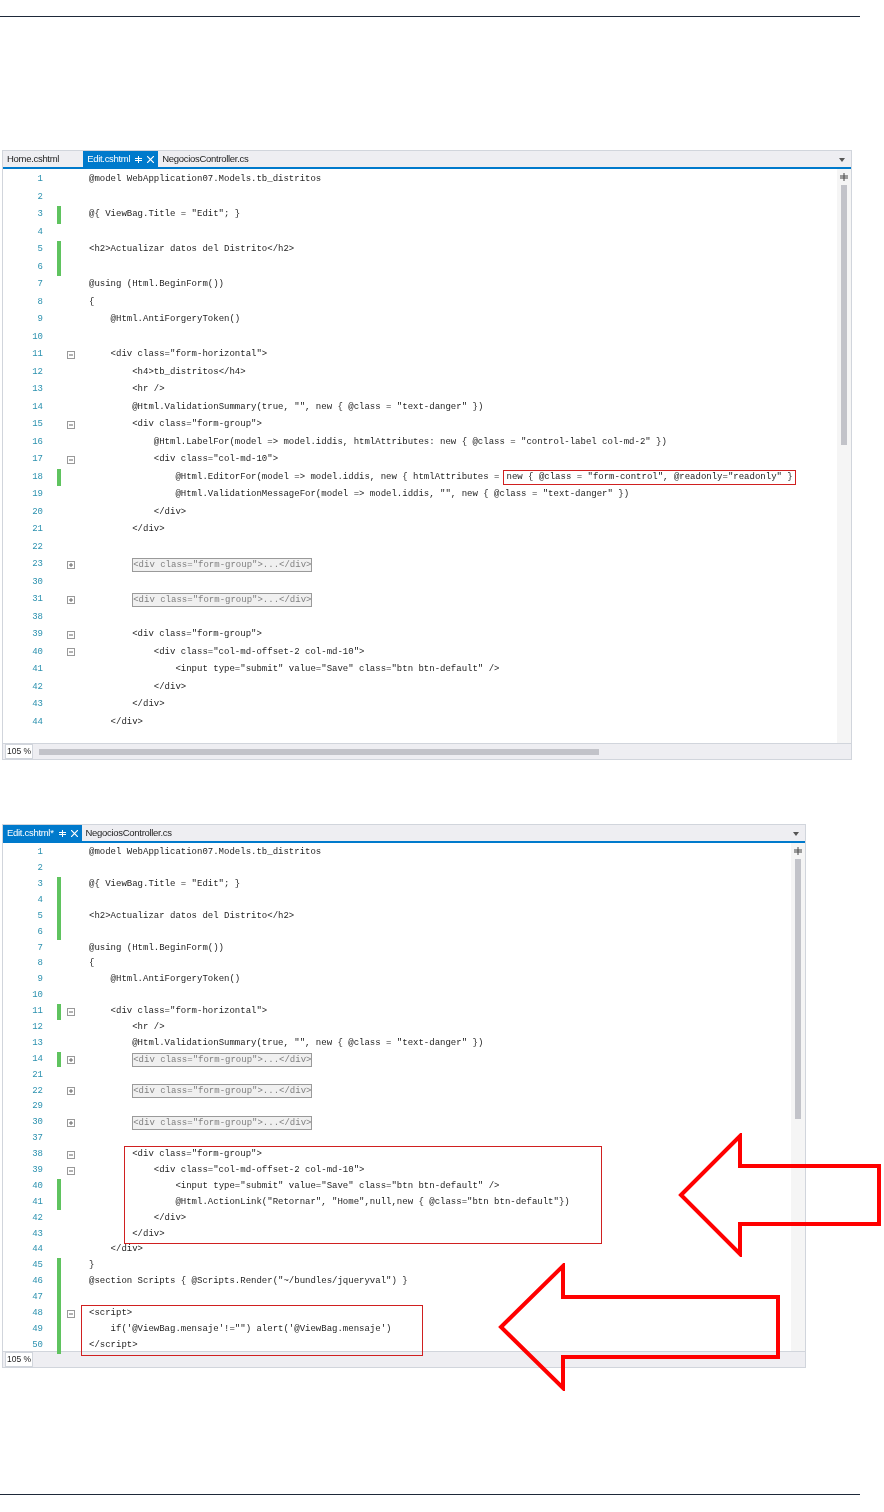 This screenshot has width=884, height=1512. Describe the element at coordinates (37, 477) in the screenshot. I see `line-number: 18` at that location.